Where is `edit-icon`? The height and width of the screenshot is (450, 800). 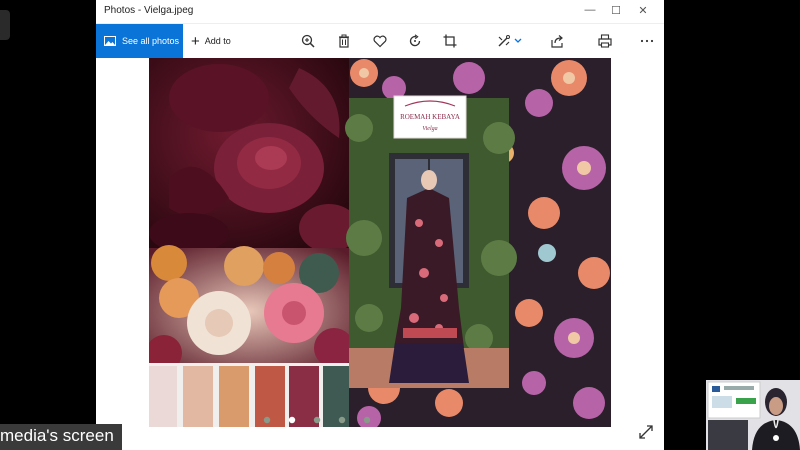
edit-icon is located at coordinates (510, 41).